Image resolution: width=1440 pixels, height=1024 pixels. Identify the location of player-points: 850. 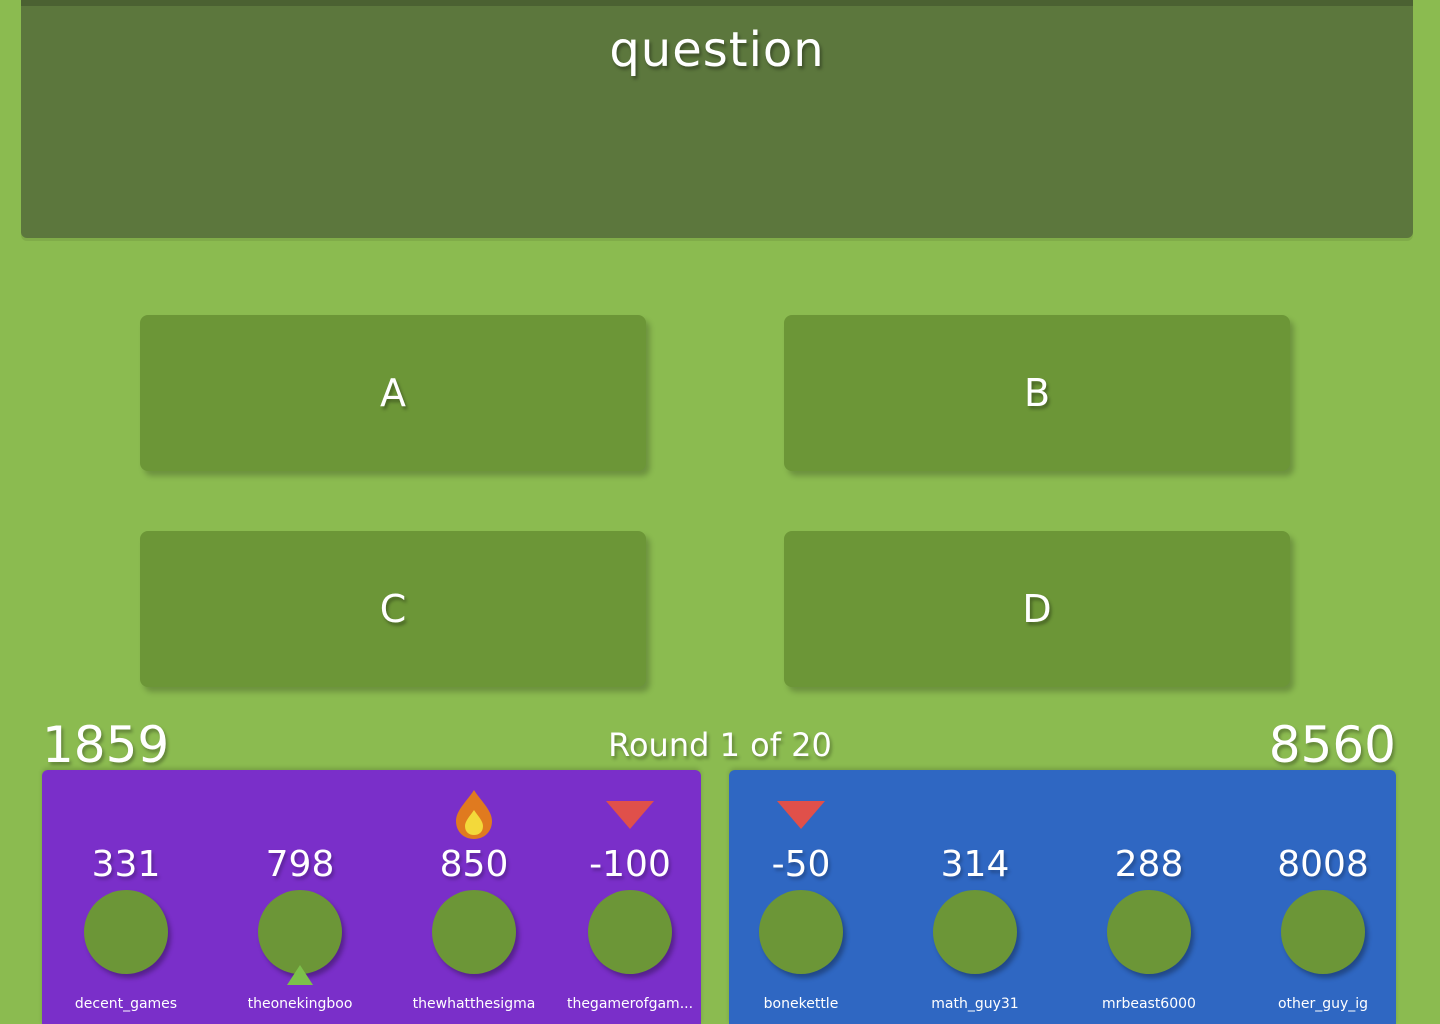
(474, 864).